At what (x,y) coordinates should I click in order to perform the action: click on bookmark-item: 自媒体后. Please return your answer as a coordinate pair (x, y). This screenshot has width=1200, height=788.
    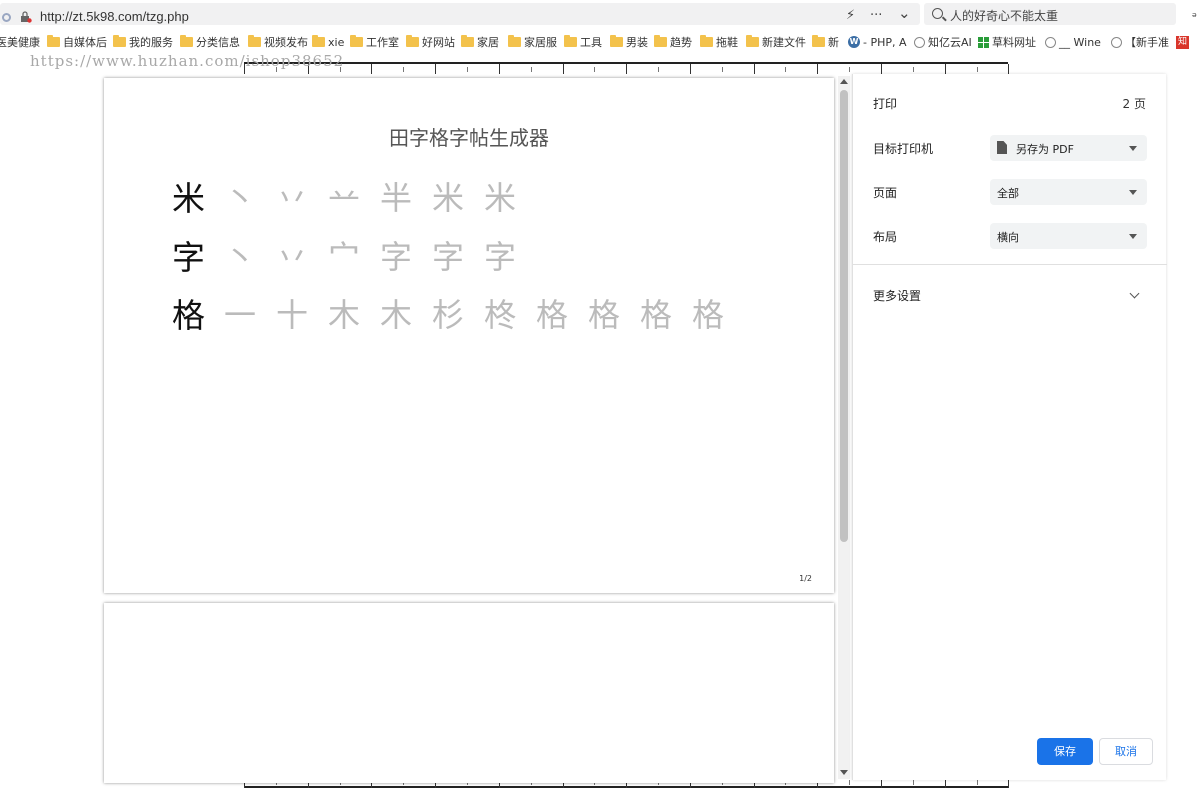
    Looking at the image, I should click on (77, 42).